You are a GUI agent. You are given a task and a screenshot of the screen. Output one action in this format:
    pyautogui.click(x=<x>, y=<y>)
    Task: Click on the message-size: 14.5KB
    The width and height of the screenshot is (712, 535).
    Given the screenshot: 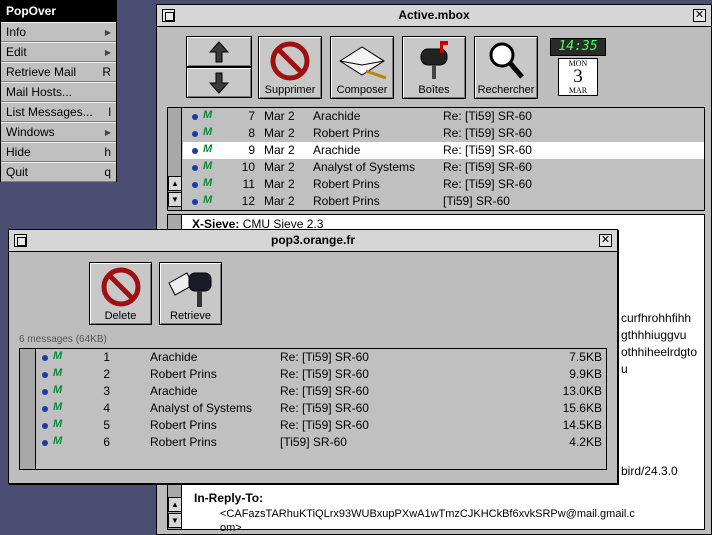 What is the action you would take?
    pyautogui.click(x=582, y=425)
    